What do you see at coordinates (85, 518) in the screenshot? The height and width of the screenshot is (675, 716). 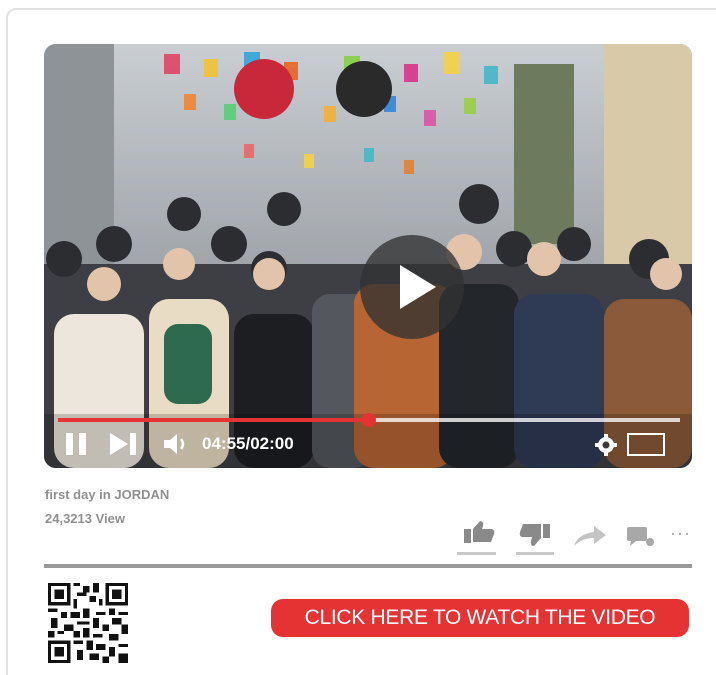 I see `view-count: 24,3213 View` at bounding box center [85, 518].